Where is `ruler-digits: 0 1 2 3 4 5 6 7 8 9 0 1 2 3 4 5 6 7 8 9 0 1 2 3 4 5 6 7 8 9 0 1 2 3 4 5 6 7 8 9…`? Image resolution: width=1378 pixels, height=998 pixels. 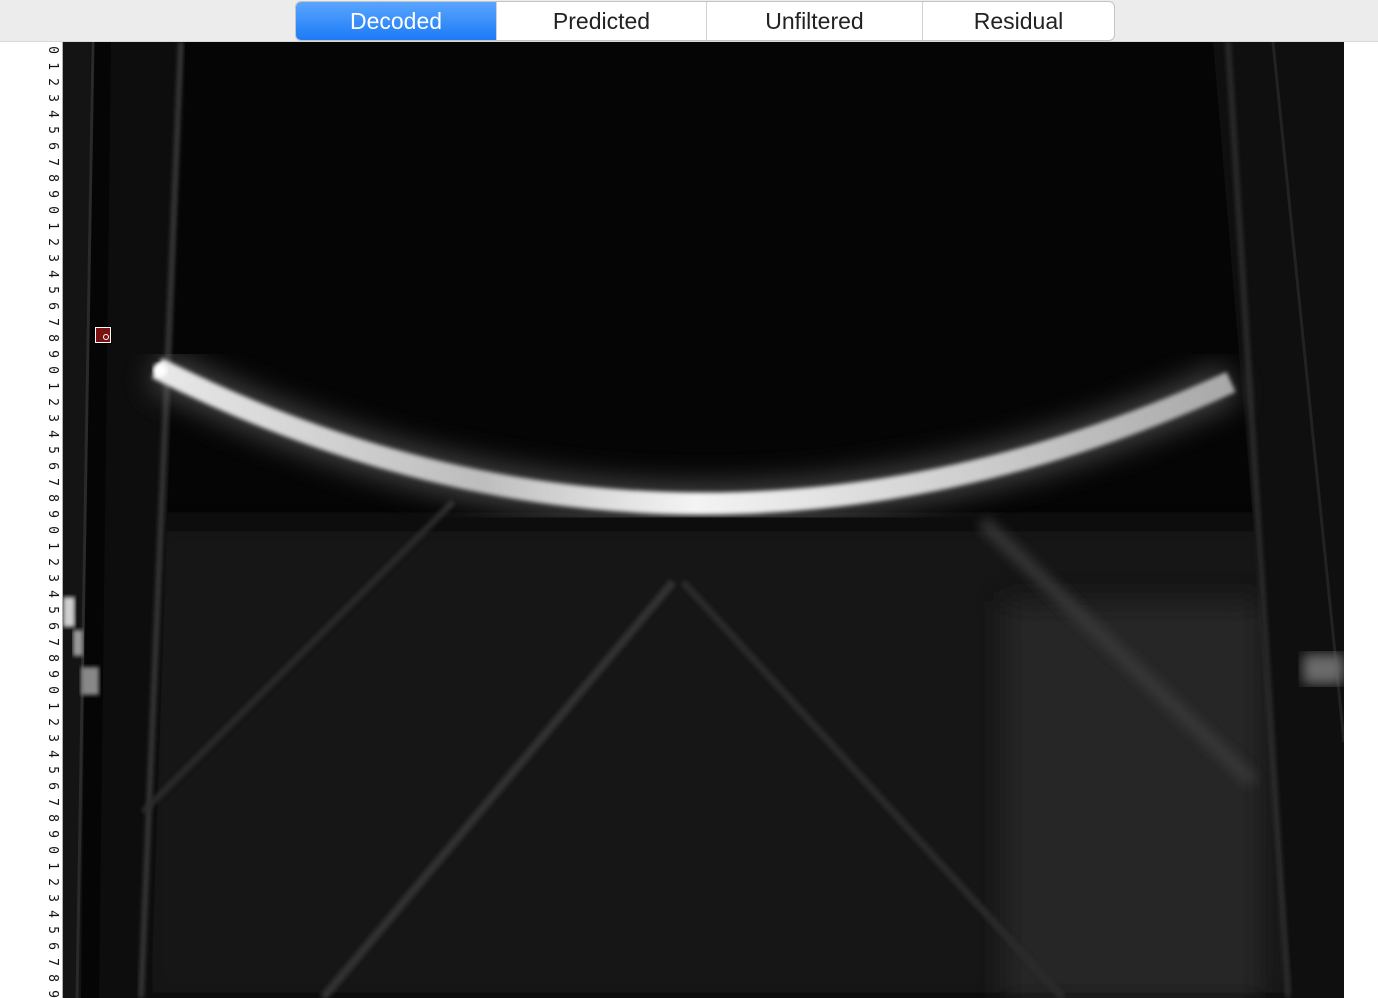 ruler-digits: 0 1 2 3 4 5 6 7 8 9 0 1 2 3 4 5 6 7 8 9 0 1 2 3 4 5 6 7 8 9 0 1 2 3 4 5 6 7 8 9… is located at coordinates (52, 520).